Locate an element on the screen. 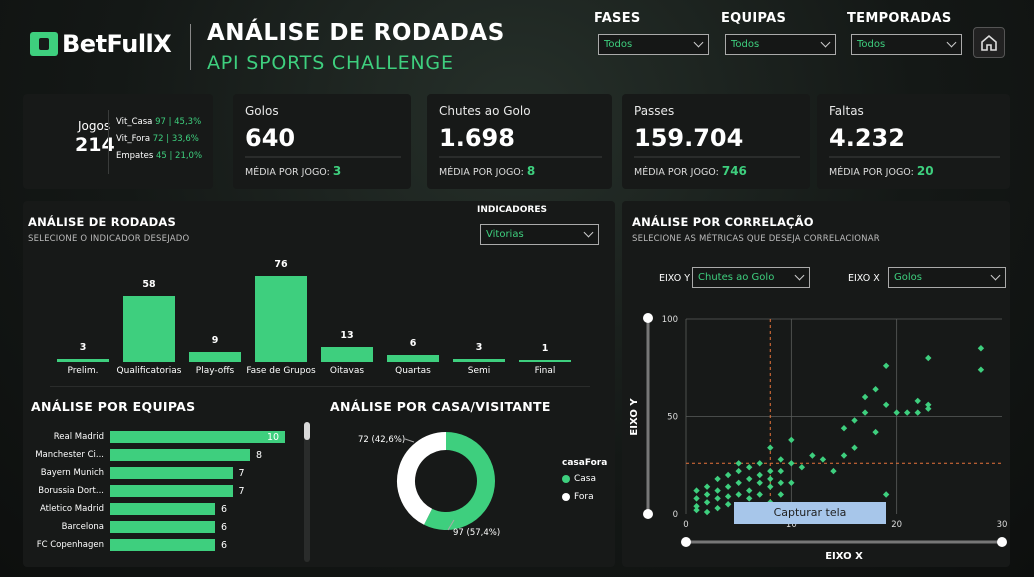 The image size is (1034, 577). kpi-chutes-avg: MÉDIA POR JOGO: 8 is located at coordinates (487, 171).